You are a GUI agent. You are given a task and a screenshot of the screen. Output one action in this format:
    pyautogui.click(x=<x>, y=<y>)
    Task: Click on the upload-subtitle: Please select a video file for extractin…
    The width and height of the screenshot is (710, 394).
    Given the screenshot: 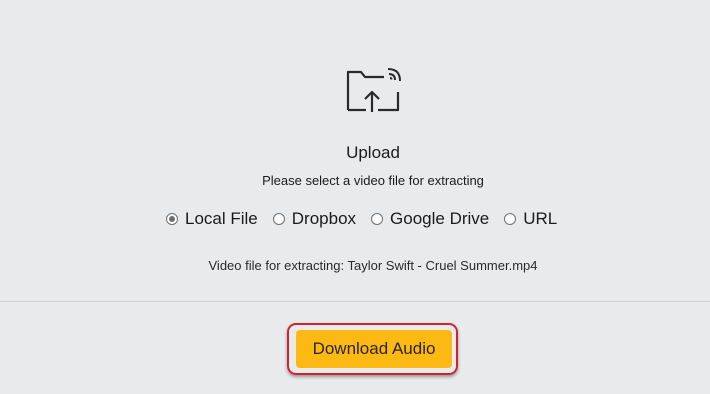 What is the action you would take?
    pyautogui.click(x=373, y=180)
    